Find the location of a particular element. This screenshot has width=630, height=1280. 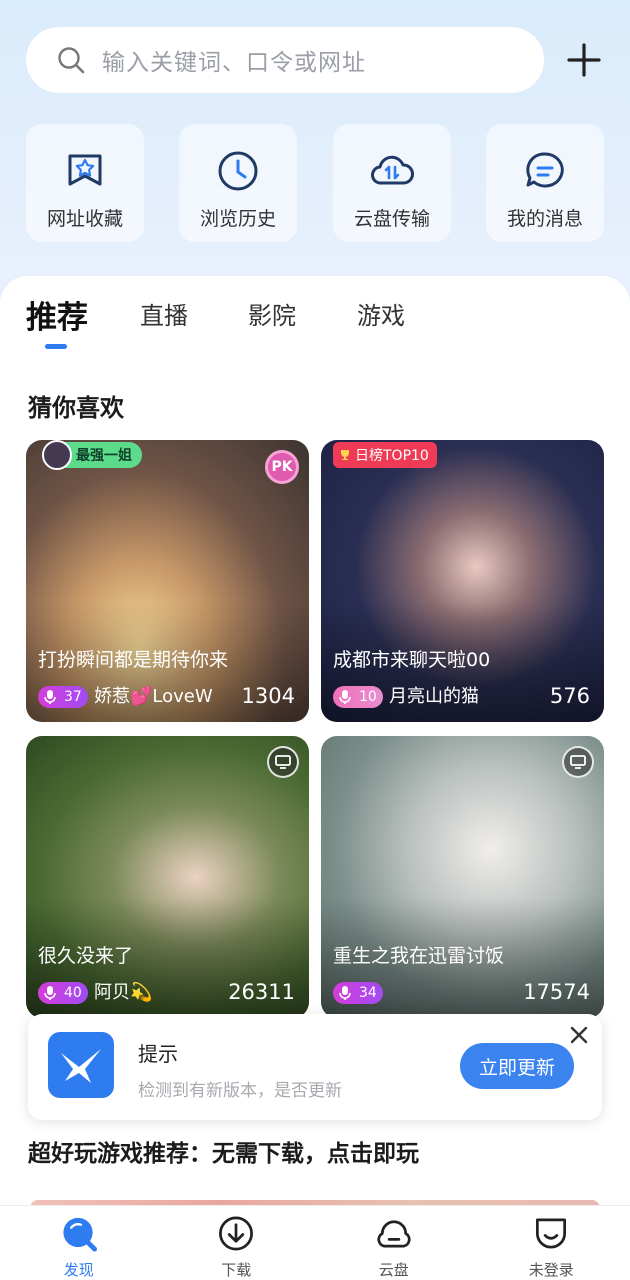

bird-icon is located at coordinates (81, 1066).